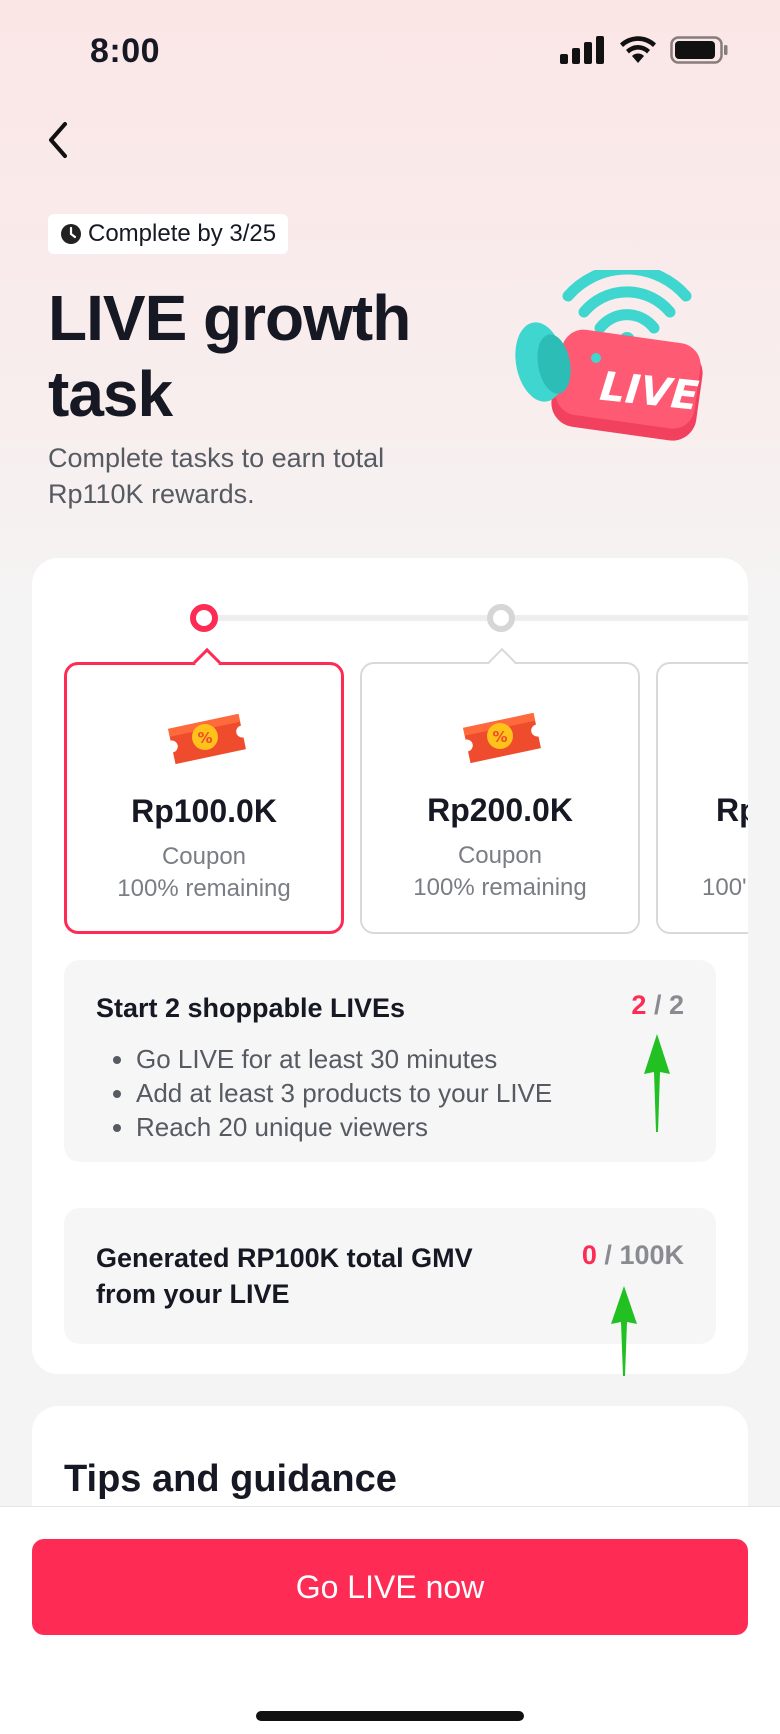 Image resolution: width=780 pixels, height=1734 pixels. What do you see at coordinates (344, 1127) in the screenshot?
I see `task-criterion: Reach 20 unique viewers` at bounding box center [344, 1127].